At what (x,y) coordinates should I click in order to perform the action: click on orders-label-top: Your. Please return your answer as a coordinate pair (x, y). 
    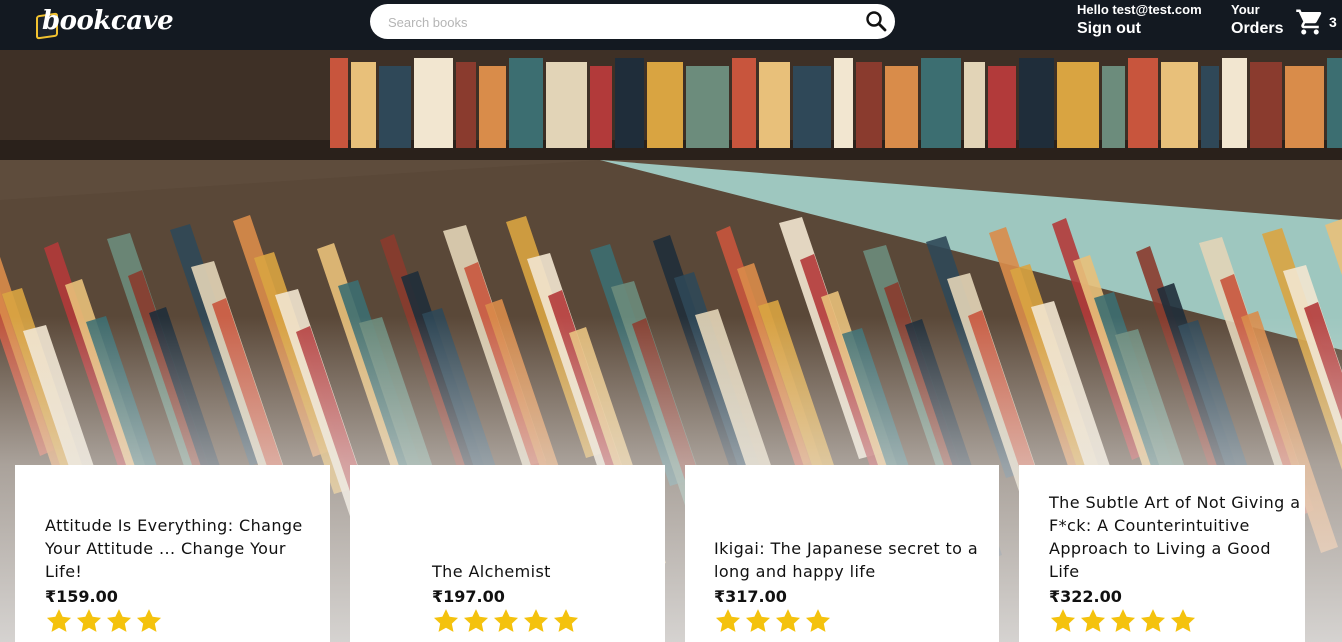
    Looking at the image, I should click on (1245, 9).